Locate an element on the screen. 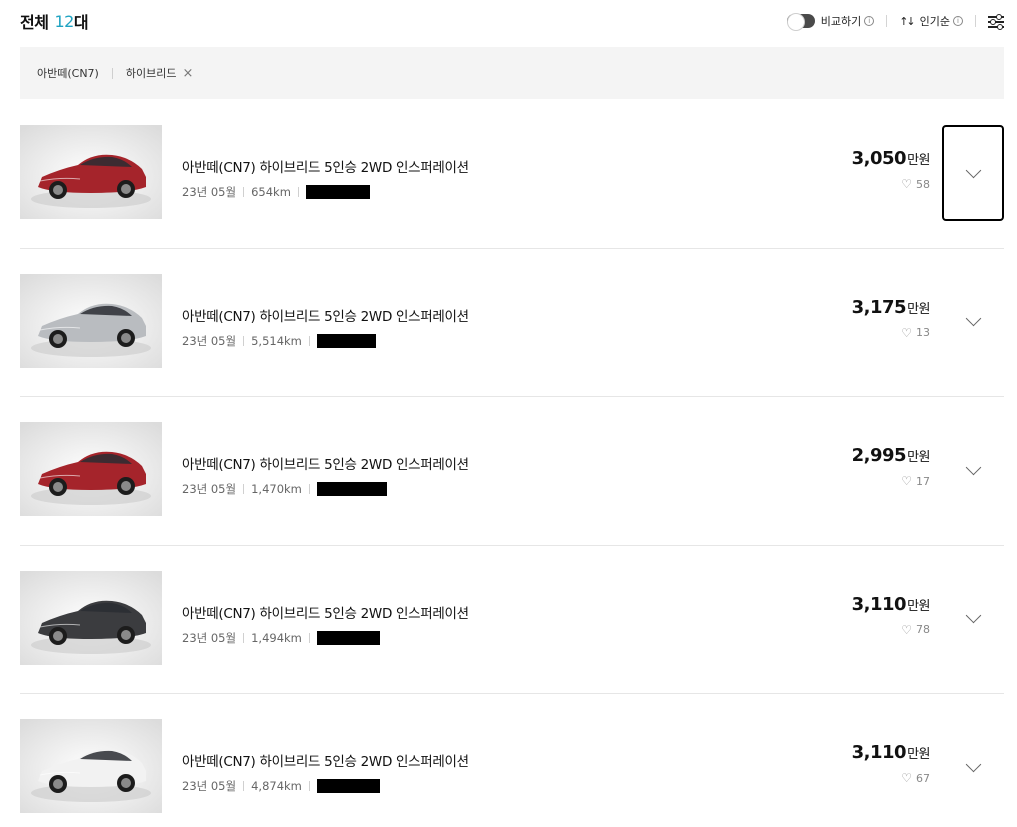 This screenshot has height=827, width=1017. likes: ♡ 13 is located at coordinates (891, 333).